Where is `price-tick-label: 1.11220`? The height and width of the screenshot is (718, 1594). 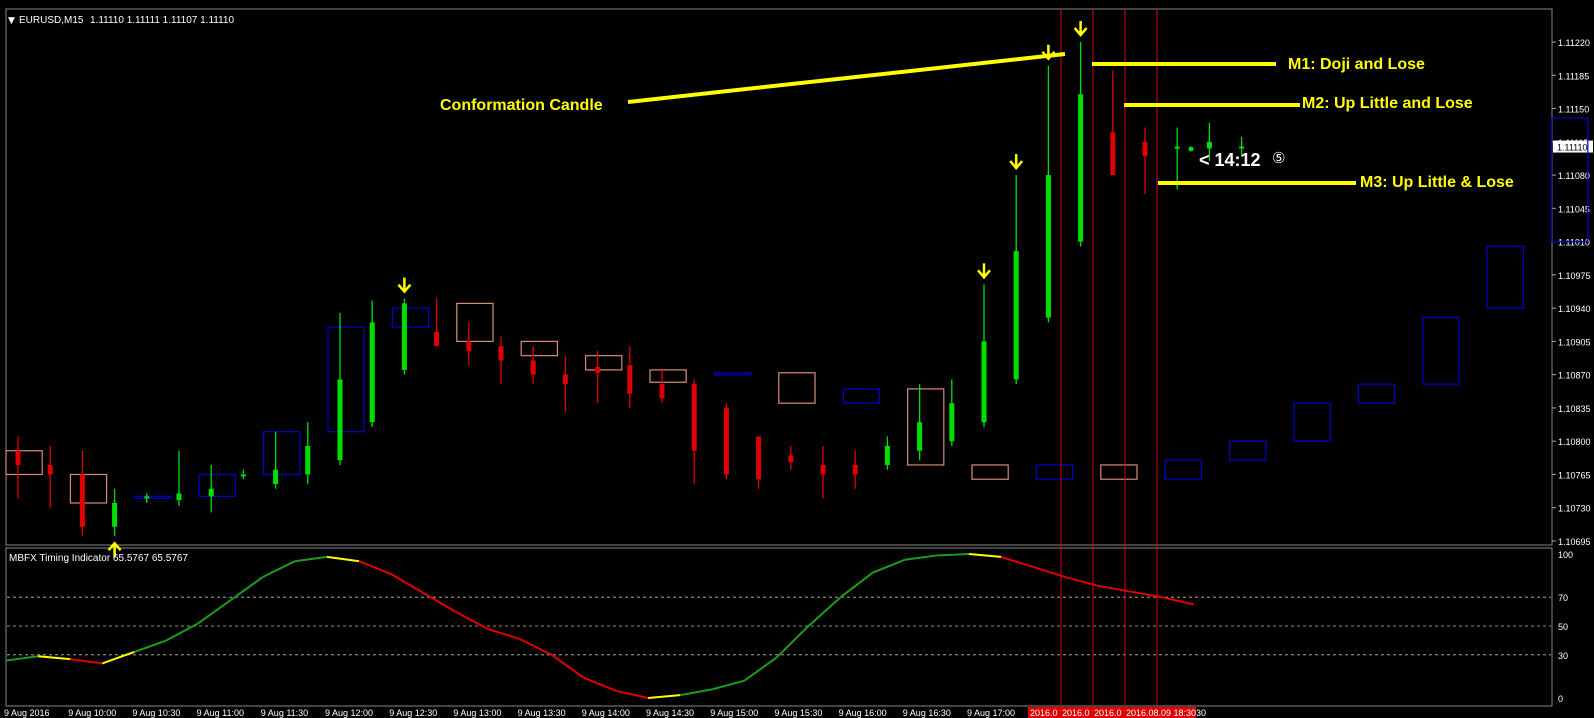
price-tick-label: 1.11220 is located at coordinates (1574, 43).